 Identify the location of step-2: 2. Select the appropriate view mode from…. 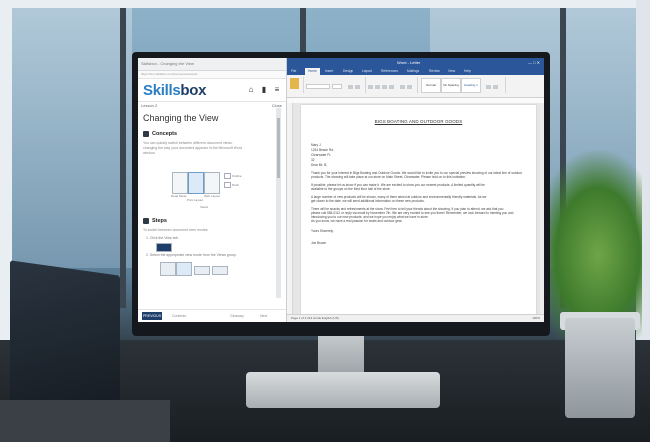
(191, 255).